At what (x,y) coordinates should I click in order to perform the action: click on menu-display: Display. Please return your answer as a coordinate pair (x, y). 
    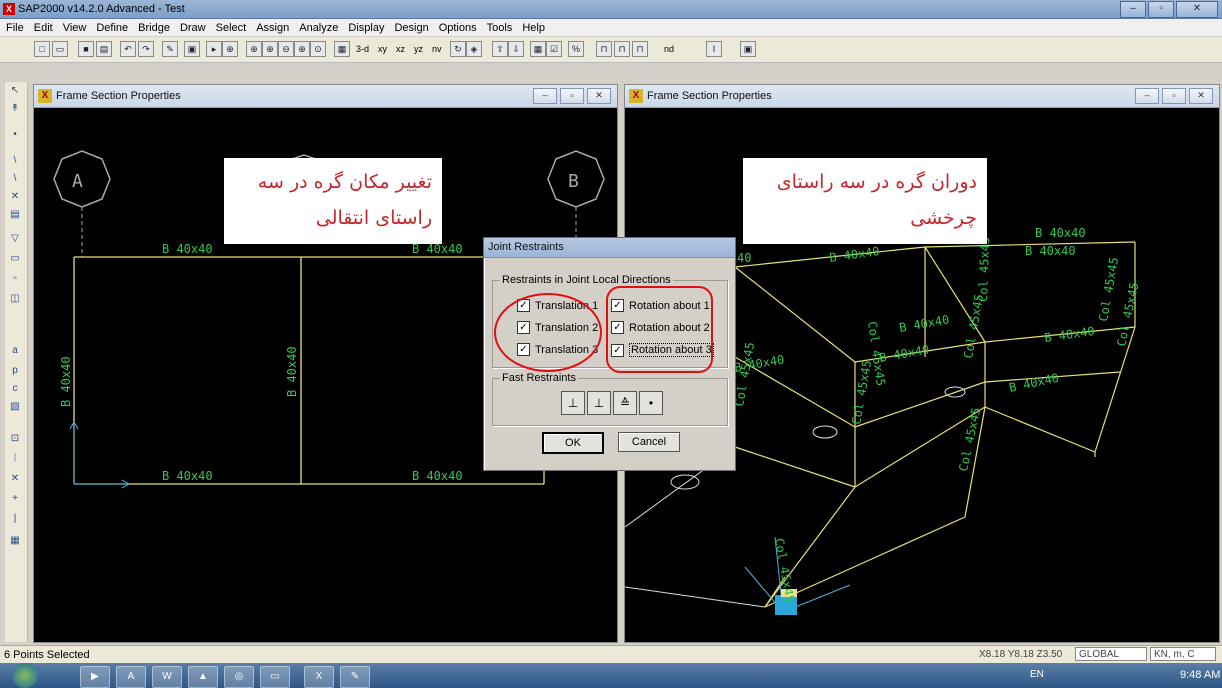
    Looking at the image, I should click on (366, 28).